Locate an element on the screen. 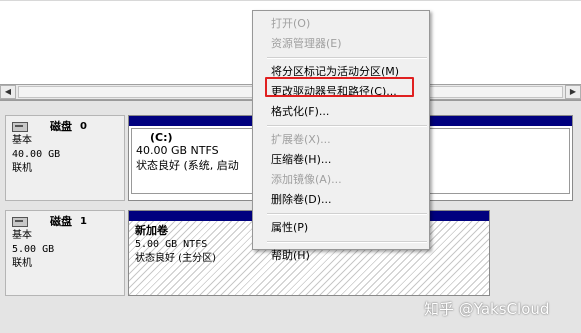 This screenshot has height=333, width=581. menu-item-explorer: 资源管理器(E) is located at coordinates (341, 44).